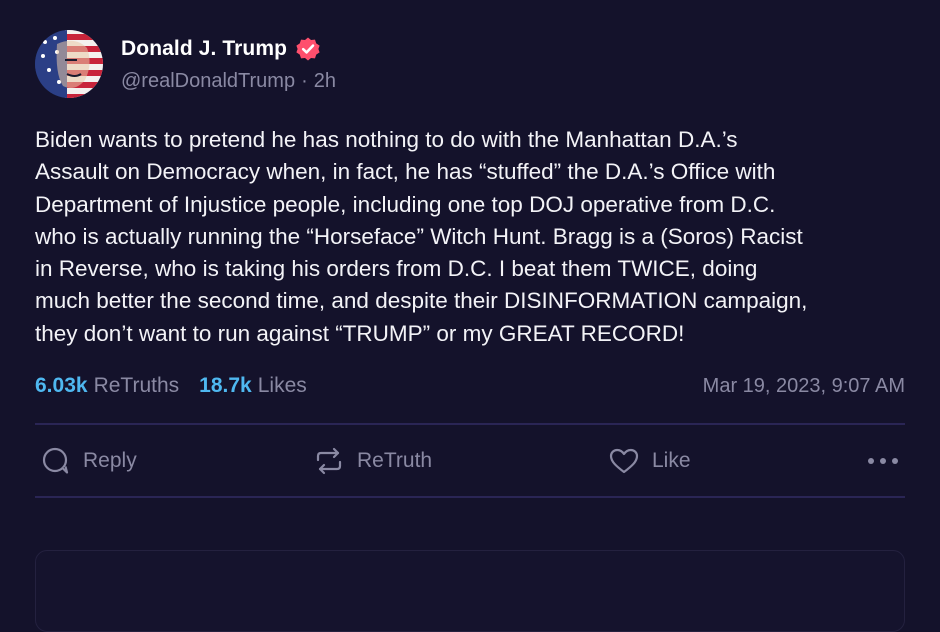  What do you see at coordinates (56, 461) in the screenshot?
I see `speech-bubble-icon` at bounding box center [56, 461].